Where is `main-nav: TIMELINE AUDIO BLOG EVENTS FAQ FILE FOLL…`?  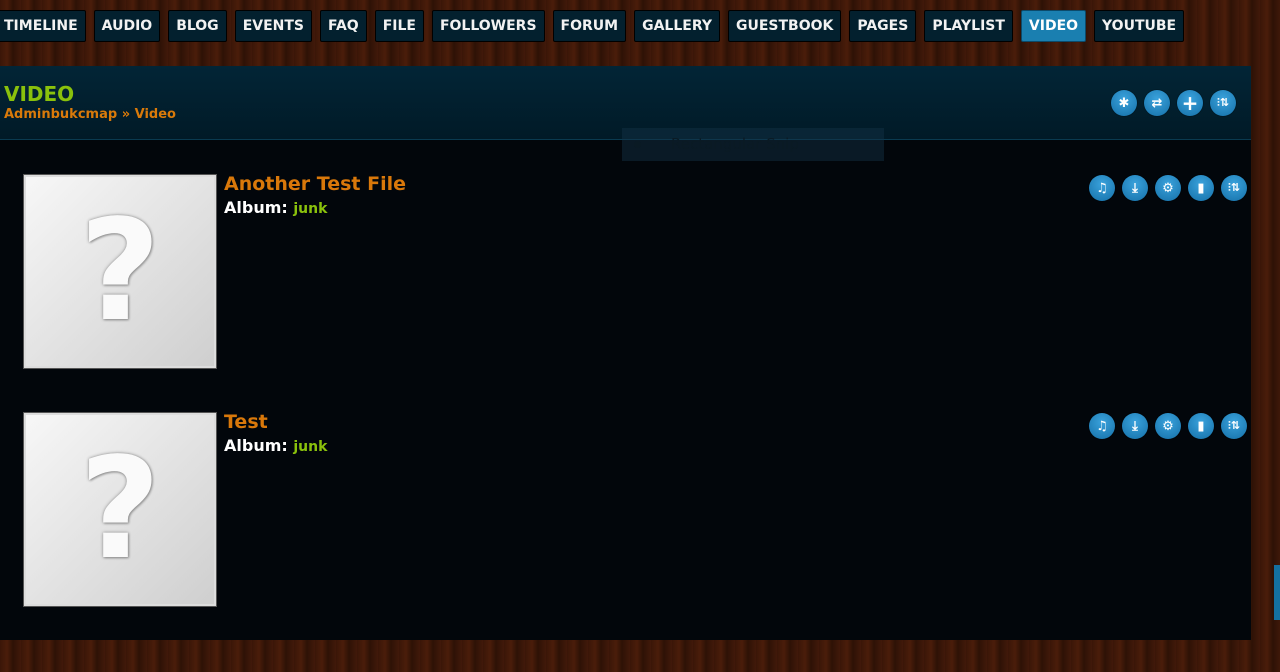
main-nav: TIMELINE AUDIO BLOG EVENTS FAQ FILE FOLL… is located at coordinates (592, 26).